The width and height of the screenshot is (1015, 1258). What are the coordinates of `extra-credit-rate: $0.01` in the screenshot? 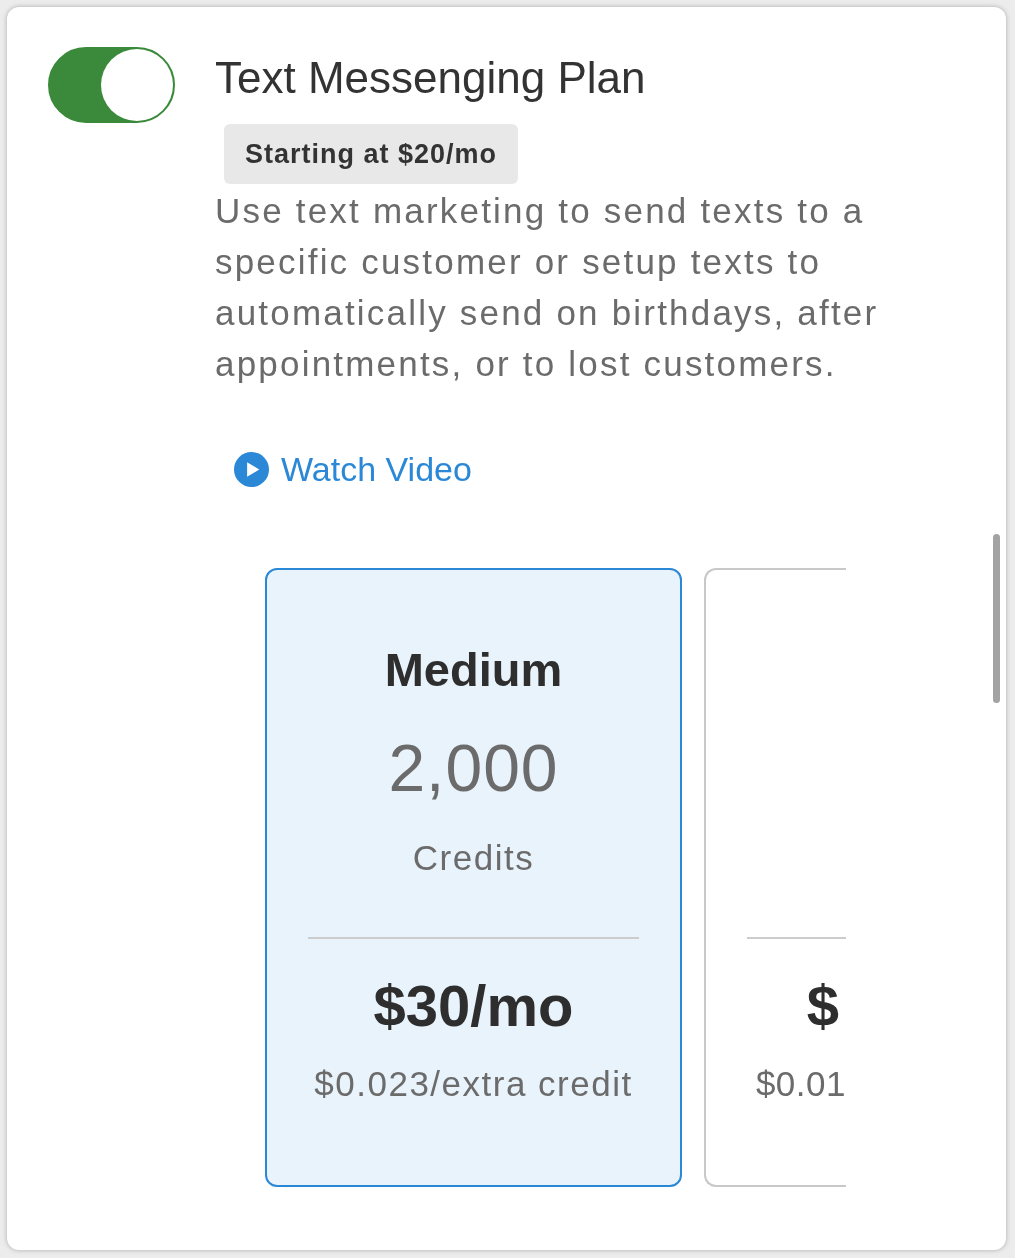 It's located at (800, 1084).